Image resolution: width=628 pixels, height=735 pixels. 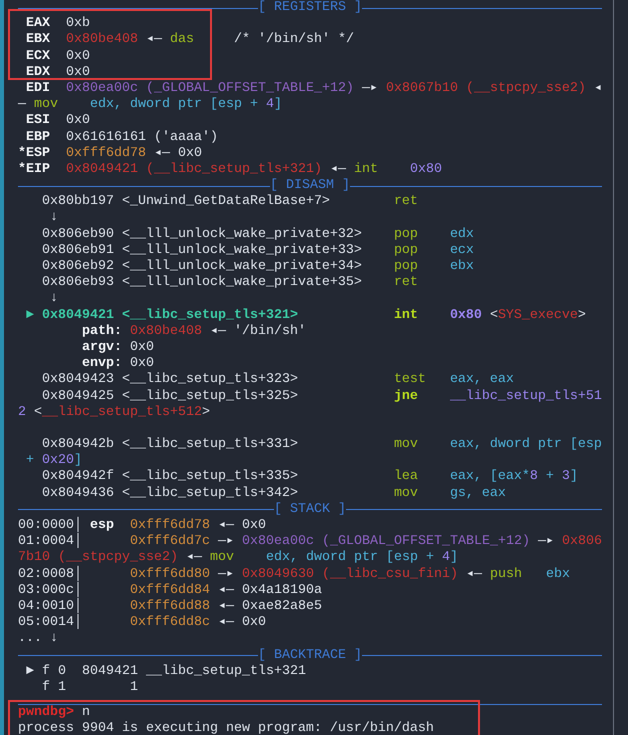 What do you see at coordinates (582, 542) in the screenshot?
I see `pointer-text: 0x806` at bounding box center [582, 542].